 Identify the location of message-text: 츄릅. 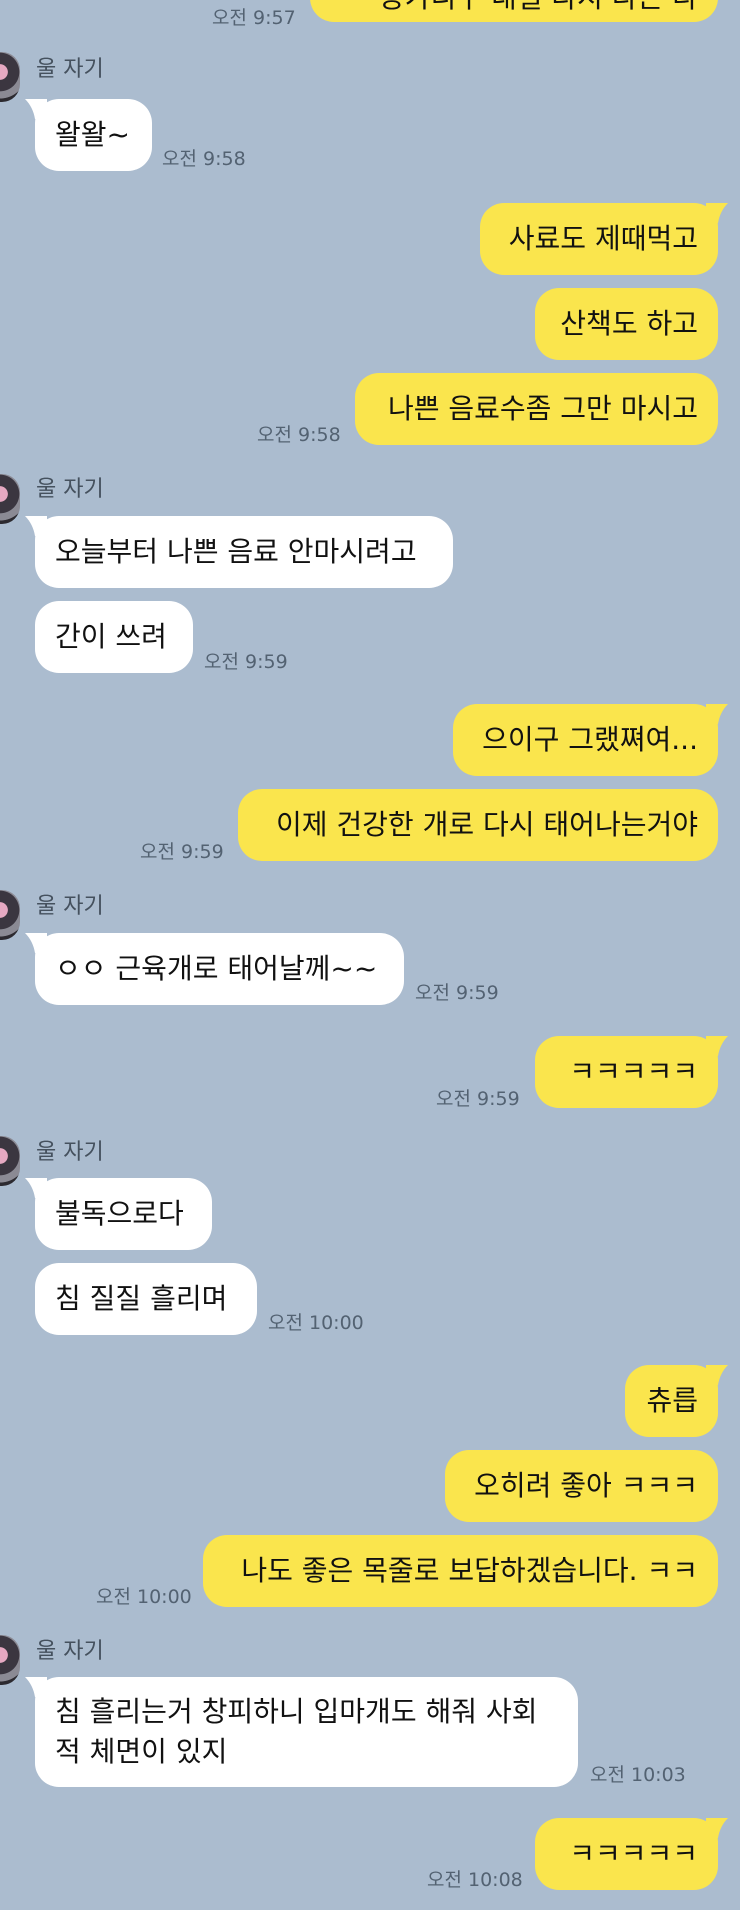
(672, 1400).